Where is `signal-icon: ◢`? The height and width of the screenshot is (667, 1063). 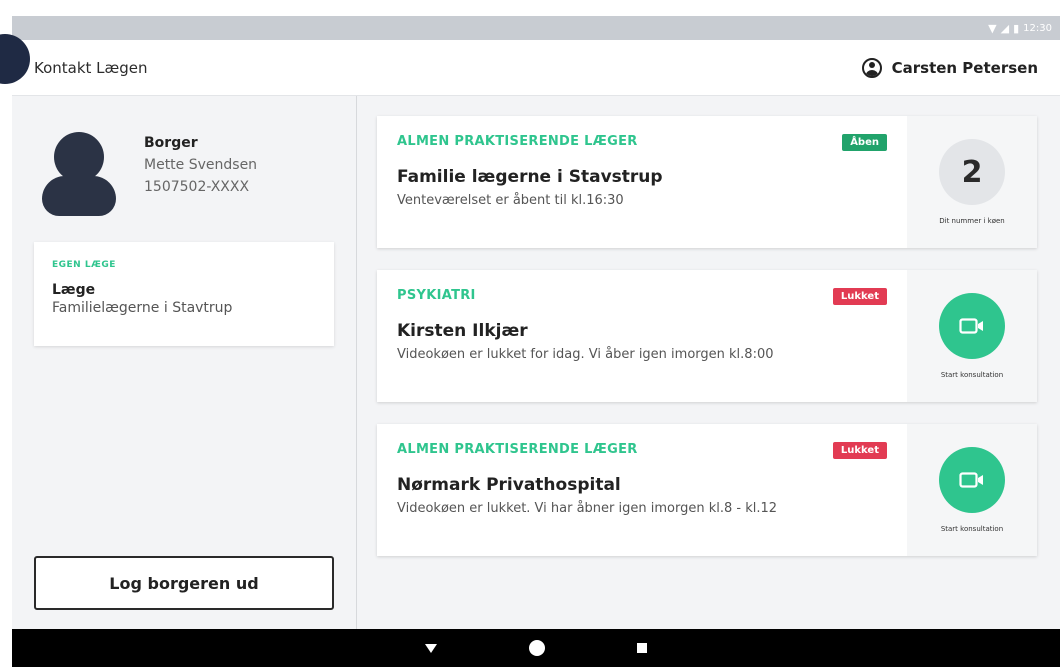
signal-icon: ◢ is located at coordinates (1005, 28).